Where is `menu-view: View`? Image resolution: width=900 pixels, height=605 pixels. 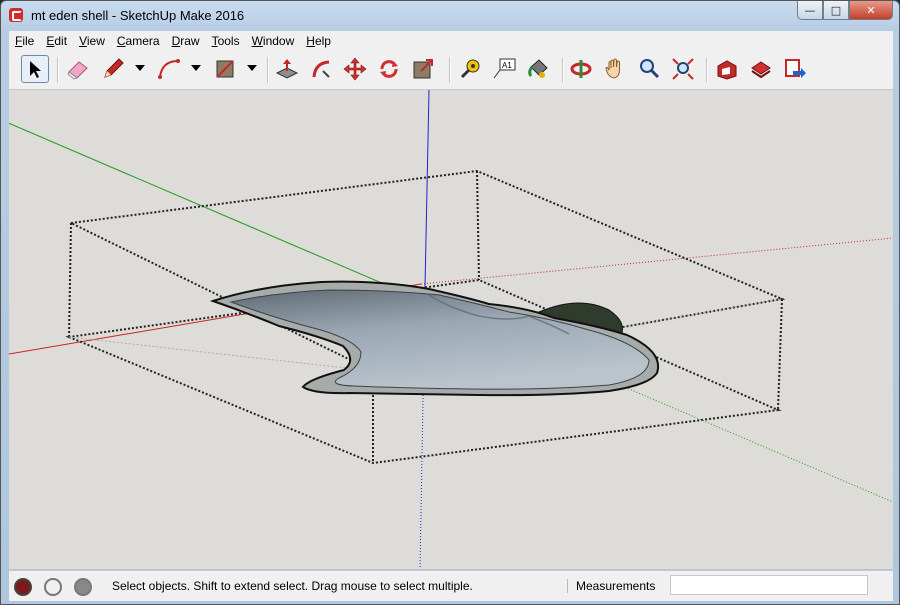 menu-view: View is located at coordinates (92, 41).